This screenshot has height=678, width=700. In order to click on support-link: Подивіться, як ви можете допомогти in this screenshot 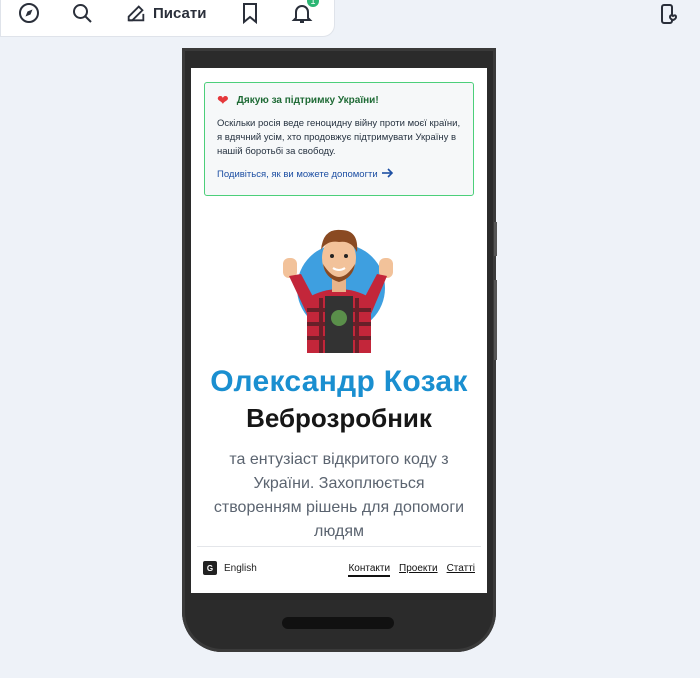, I will do `click(339, 174)`.